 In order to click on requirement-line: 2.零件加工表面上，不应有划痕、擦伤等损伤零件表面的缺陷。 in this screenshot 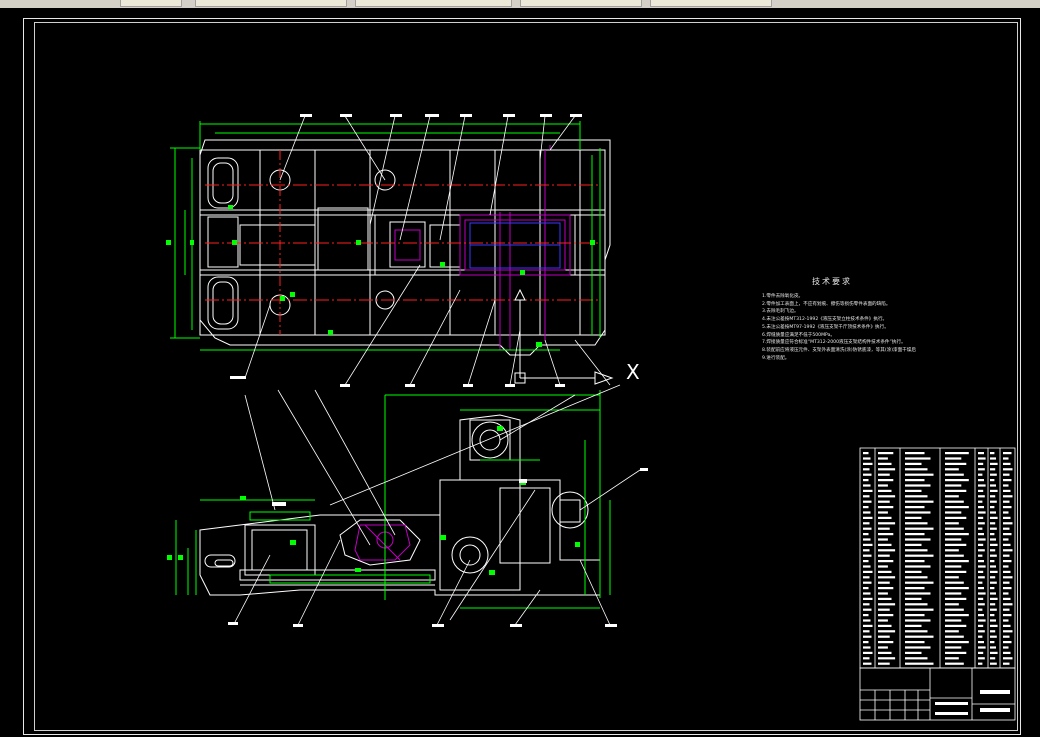, I will do `click(826, 304)`.